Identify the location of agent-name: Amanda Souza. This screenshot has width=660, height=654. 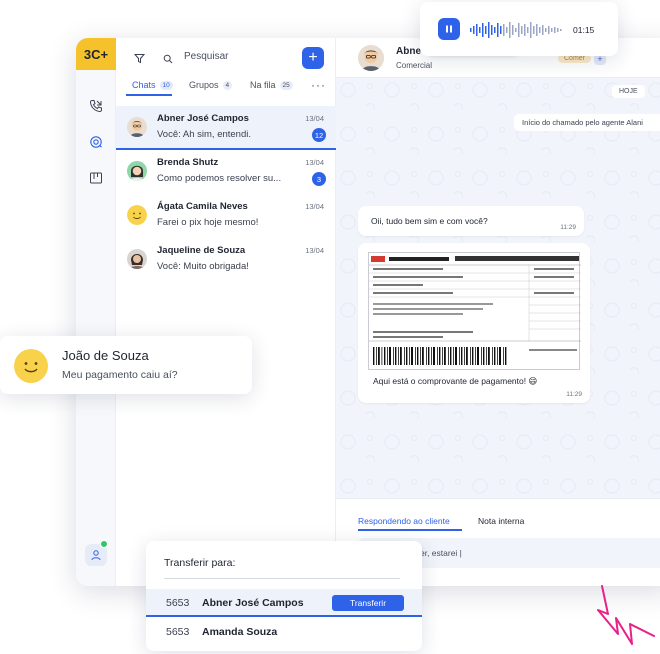
(240, 632).